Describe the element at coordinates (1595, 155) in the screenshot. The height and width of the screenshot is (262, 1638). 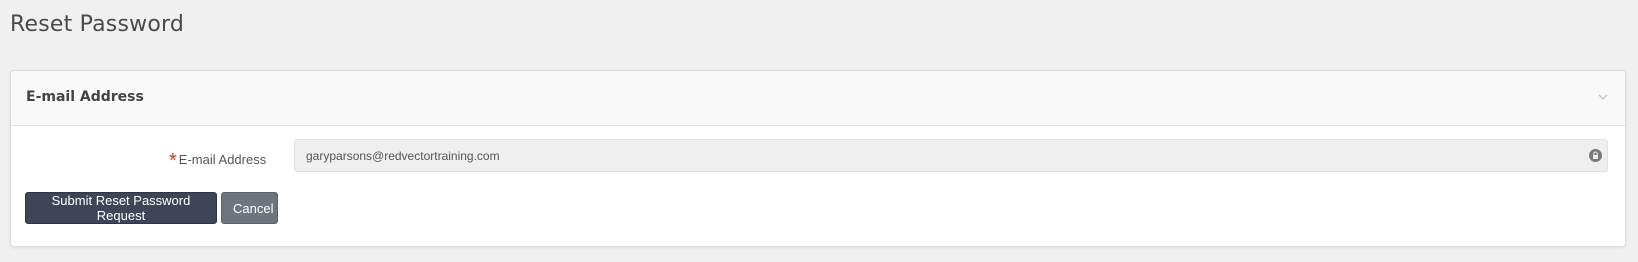
I see `lock-icon` at that location.